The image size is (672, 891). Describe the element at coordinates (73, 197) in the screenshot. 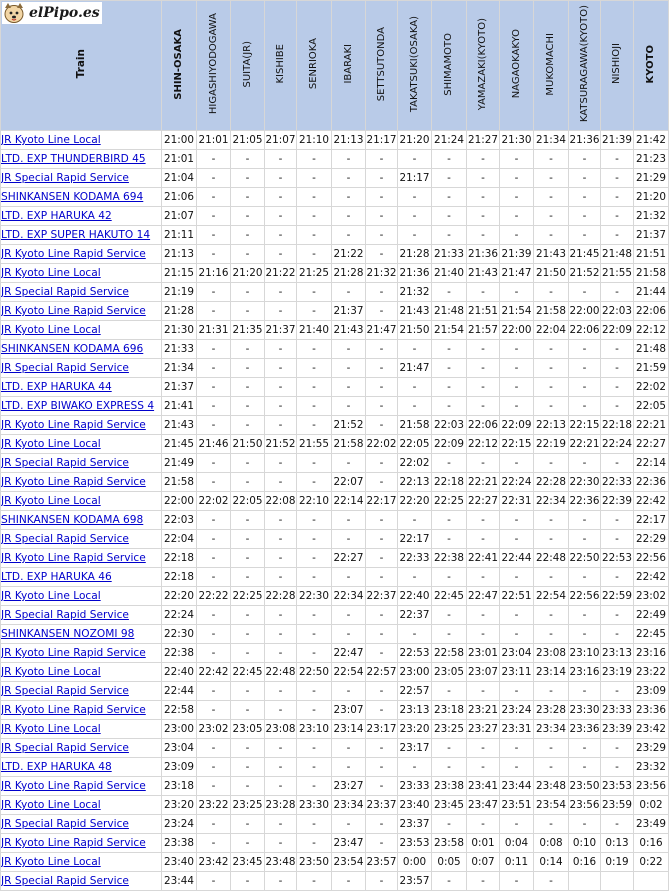

I see `train-link: SHINKANSEN KODAMA 694` at that location.